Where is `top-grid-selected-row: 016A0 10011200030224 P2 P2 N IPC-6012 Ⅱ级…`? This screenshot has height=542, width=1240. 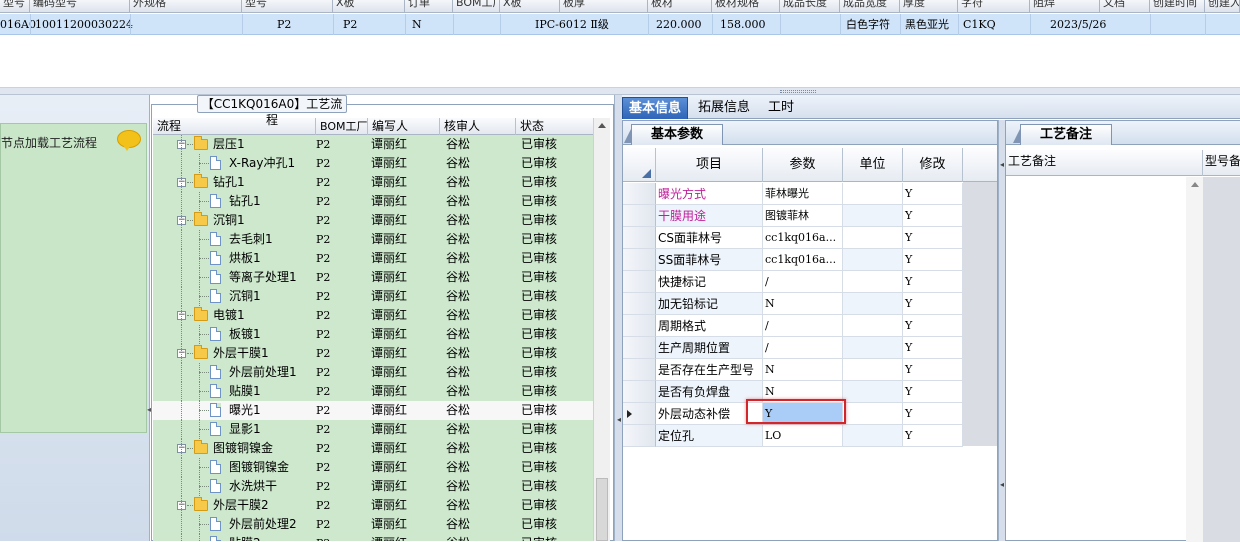 top-grid-selected-row: 016A0 10011200030224 P2 P2 N IPC-6012 Ⅱ级… is located at coordinates (620, 24).